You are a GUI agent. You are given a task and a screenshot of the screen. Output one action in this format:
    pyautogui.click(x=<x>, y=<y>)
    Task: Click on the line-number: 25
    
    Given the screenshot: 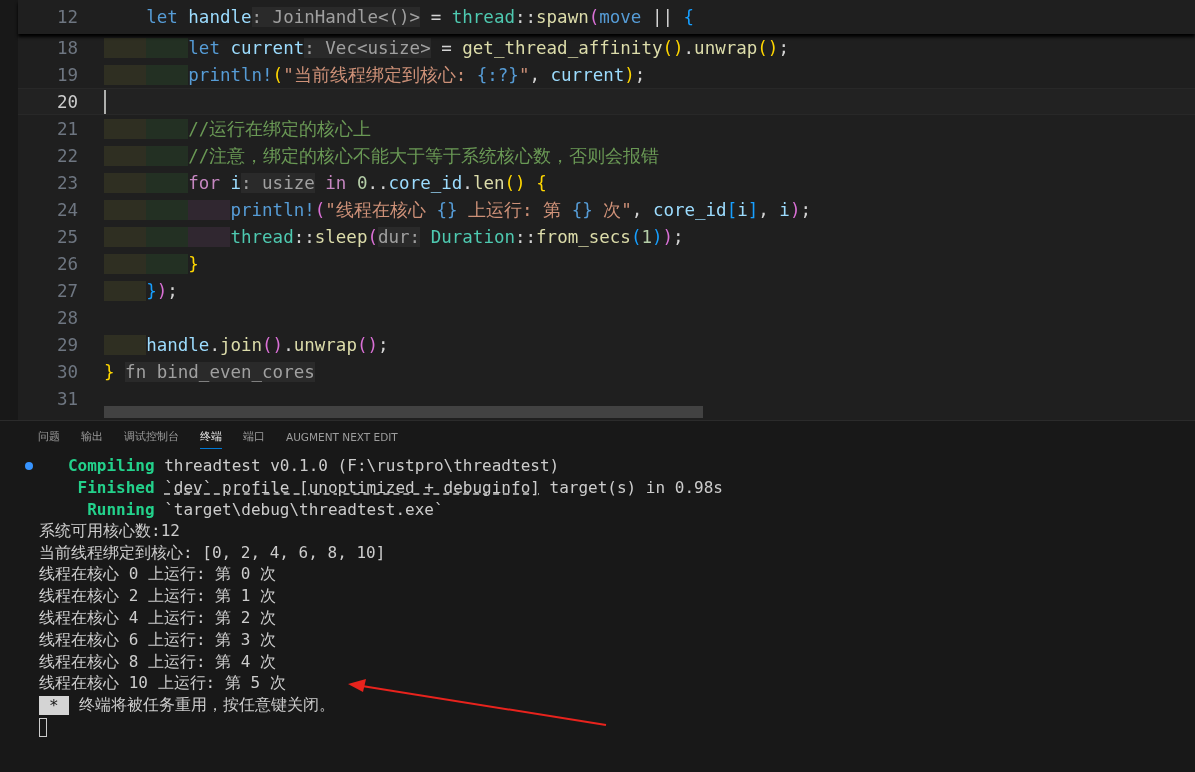 What is the action you would take?
    pyautogui.click(x=66, y=236)
    